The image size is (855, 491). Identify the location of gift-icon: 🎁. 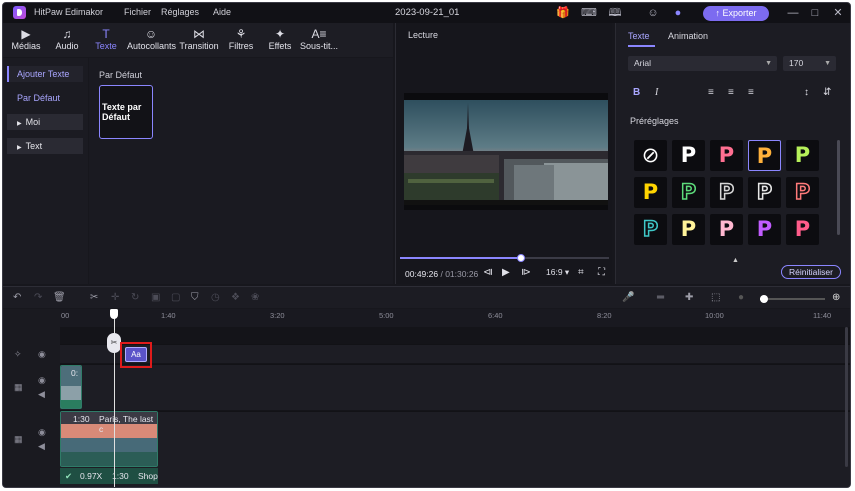
(563, 13).